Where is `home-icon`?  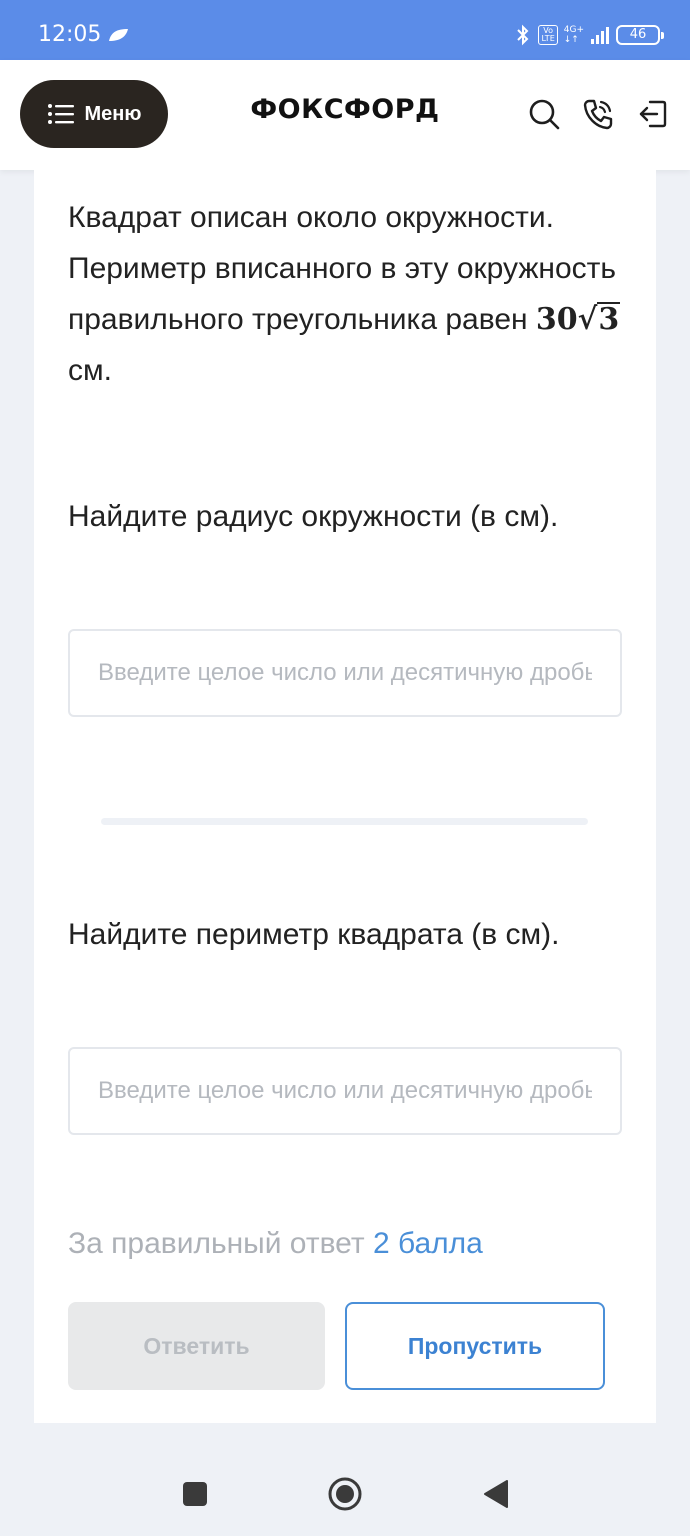
home-icon is located at coordinates (345, 1494).